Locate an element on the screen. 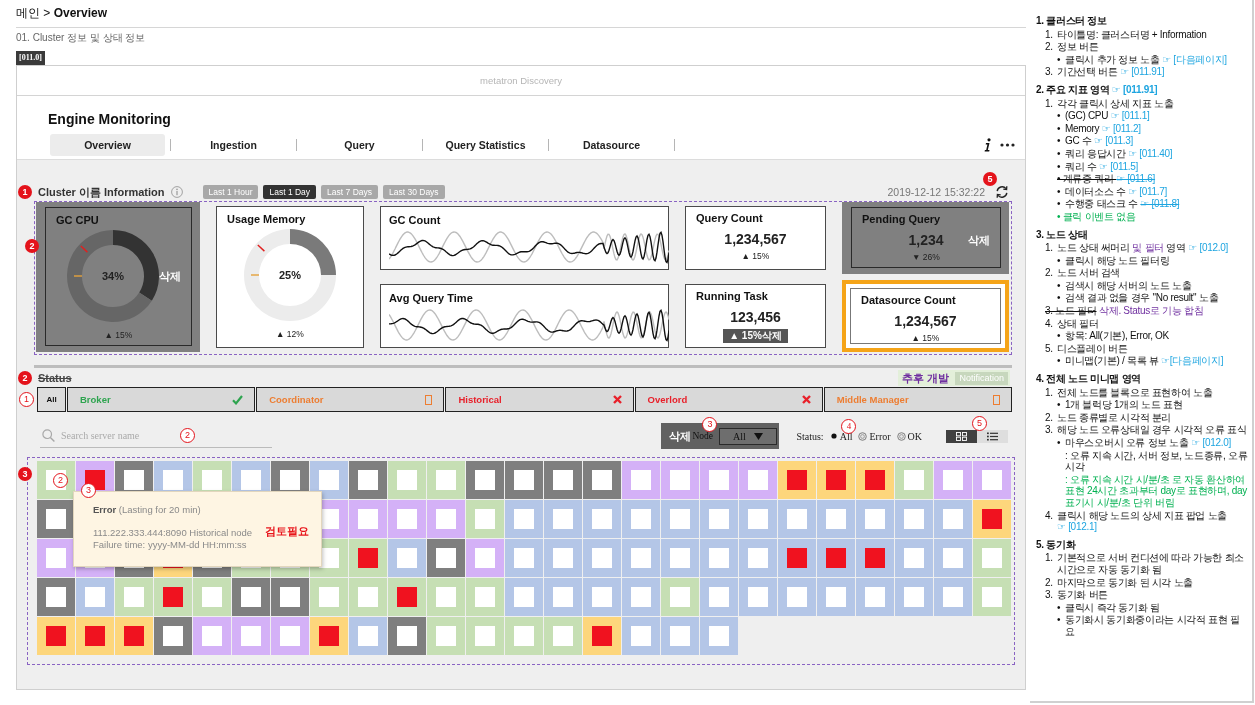  node-type-filter: Broker is located at coordinates (161, 399).